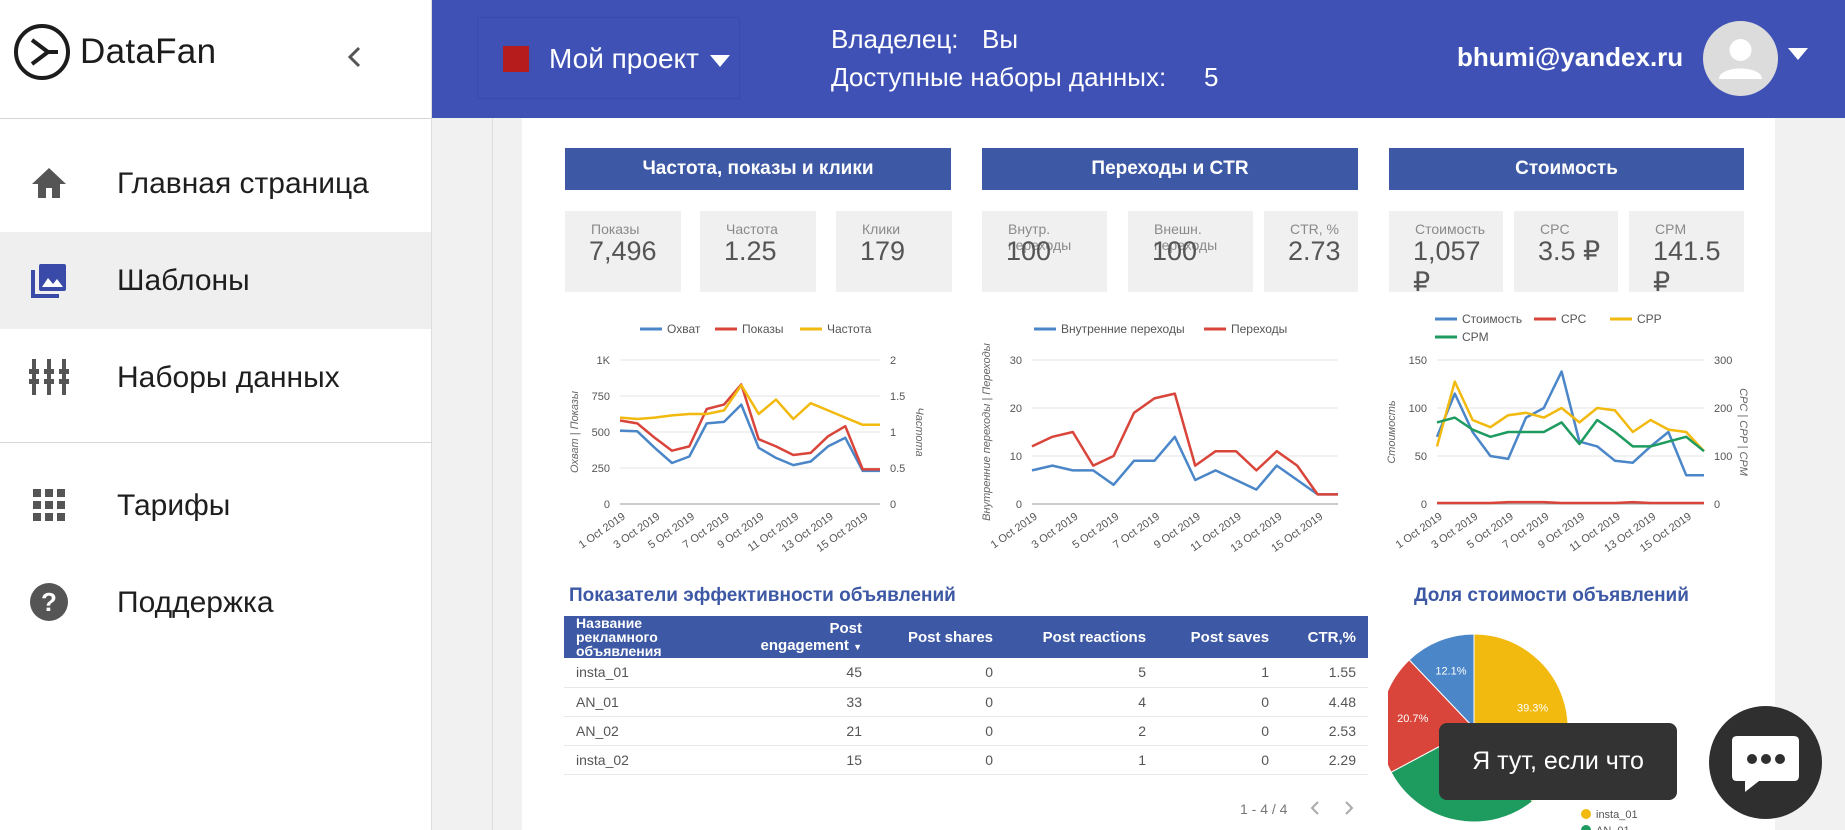  What do you see at coordinates (49, 183) in the screenshot?
I see `home-icon` at bounding box center [49, 183].